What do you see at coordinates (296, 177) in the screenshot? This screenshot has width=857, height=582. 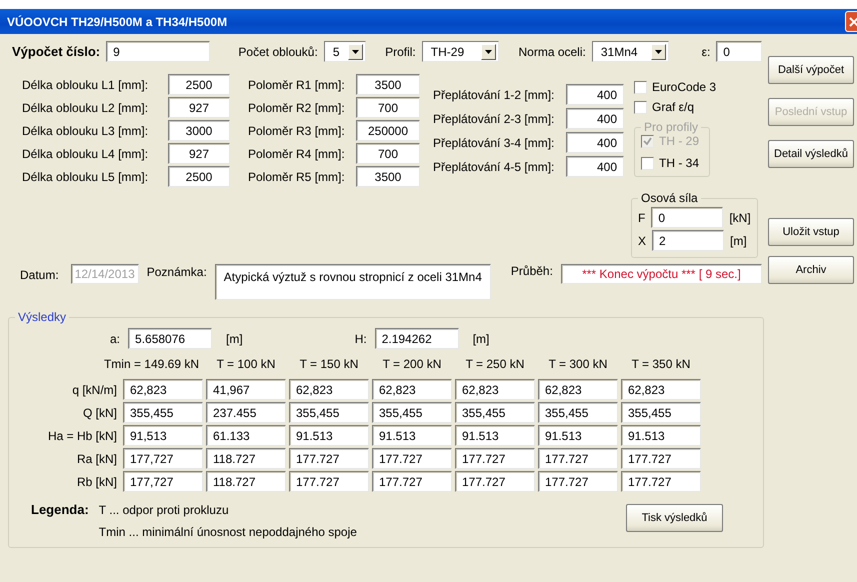 I see `radius-label: Poloměr R5 [mm]:` at bounding box center [296, 177].